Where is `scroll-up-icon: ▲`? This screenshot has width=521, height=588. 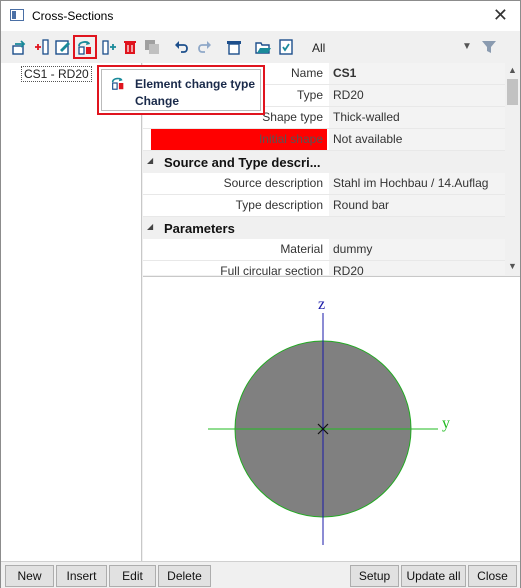 scroll-up-icon: ▲ is located at coordinates (512, 70).